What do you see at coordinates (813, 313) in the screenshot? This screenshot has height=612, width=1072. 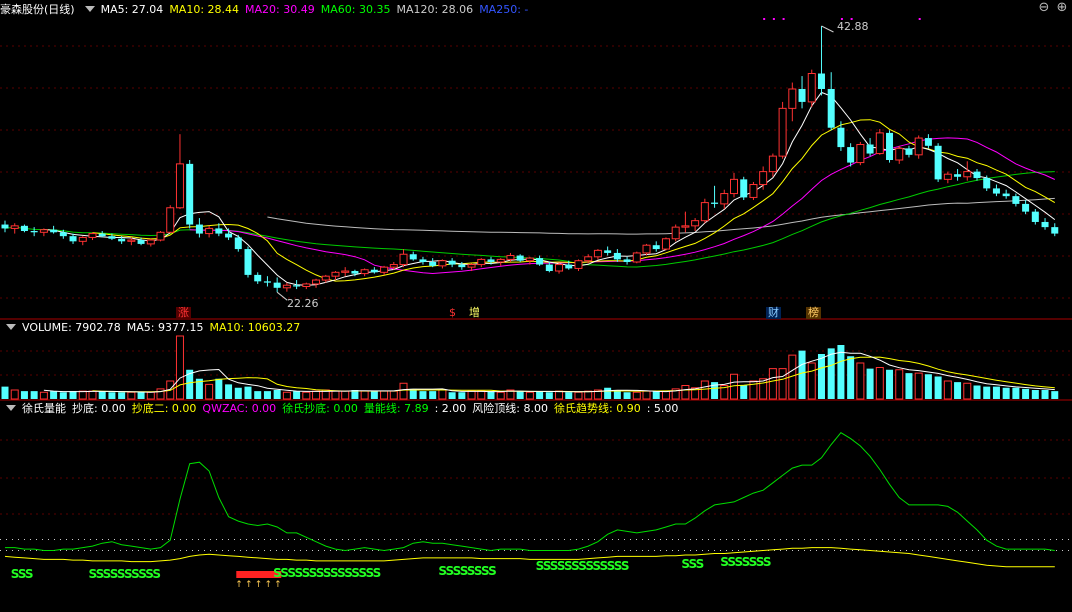 I see `tag-bang: 榜` at bounding box center [813, 313].